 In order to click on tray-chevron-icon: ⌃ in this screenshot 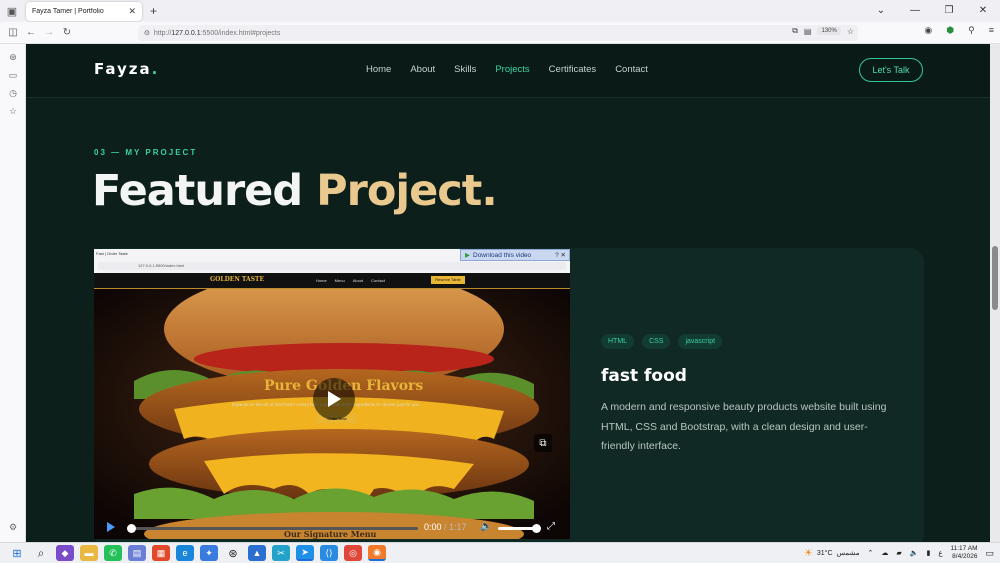, I will do `click(870, 553)`.